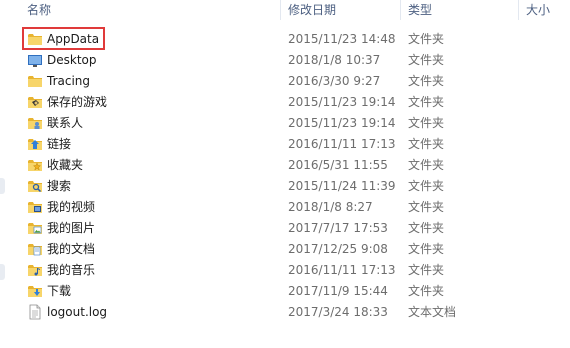 This screenshot has height=348, width=570. What do you see at coordinates (338, 228) in the screenshot?
I see `file-modified-date: 2017/7/17 17:53` at bounding box center [338, 228].